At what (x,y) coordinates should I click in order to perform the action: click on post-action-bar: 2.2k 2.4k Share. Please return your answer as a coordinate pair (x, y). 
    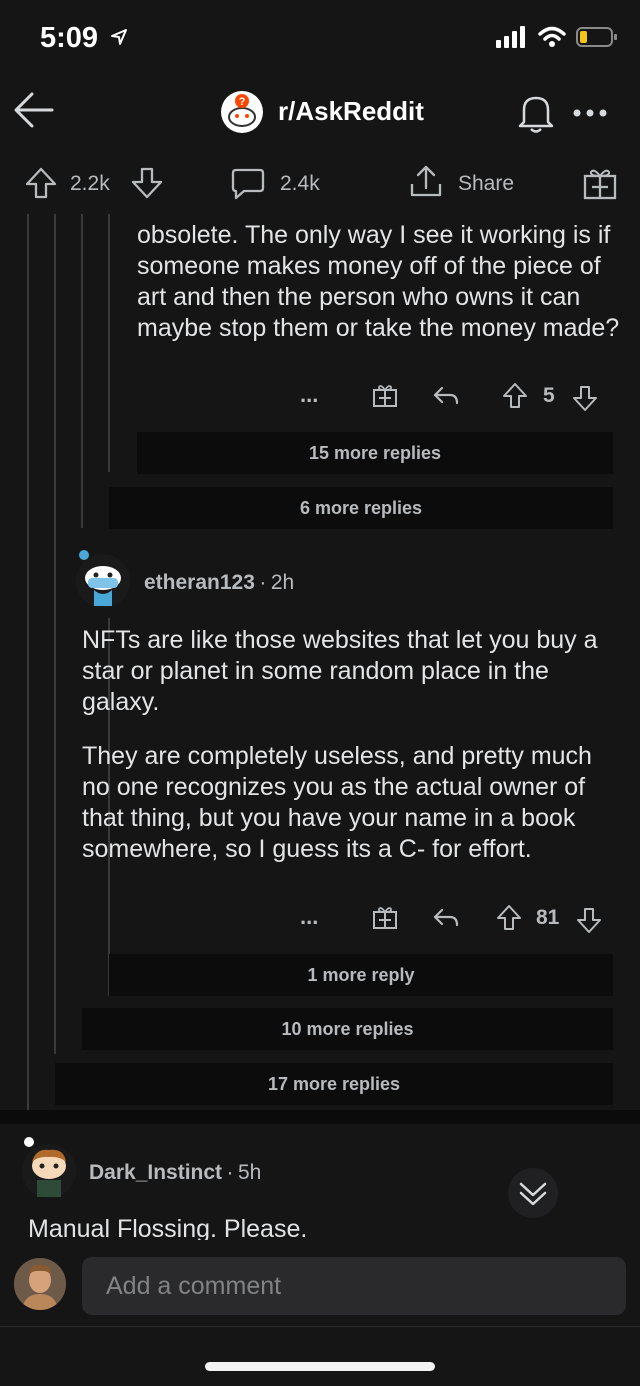
    Looking at the image, I should click on (320, 182).